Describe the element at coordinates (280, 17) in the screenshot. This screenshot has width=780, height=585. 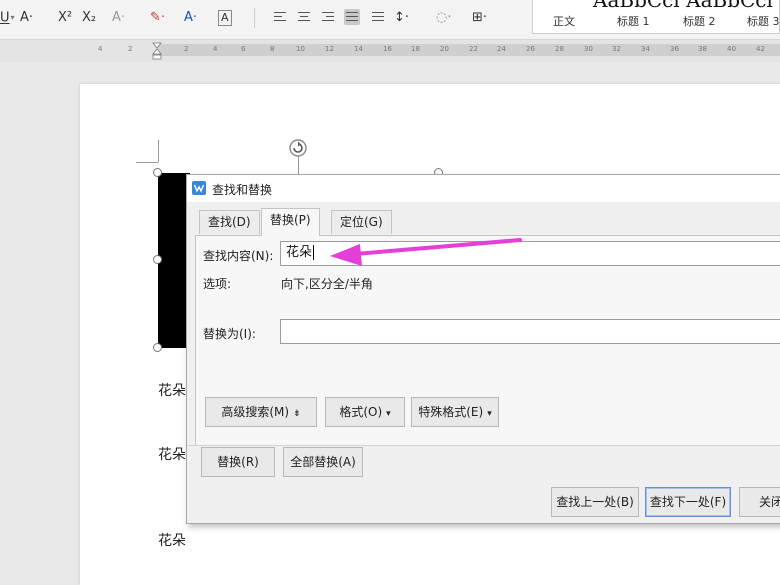
I see `align-left-icon` at that location.